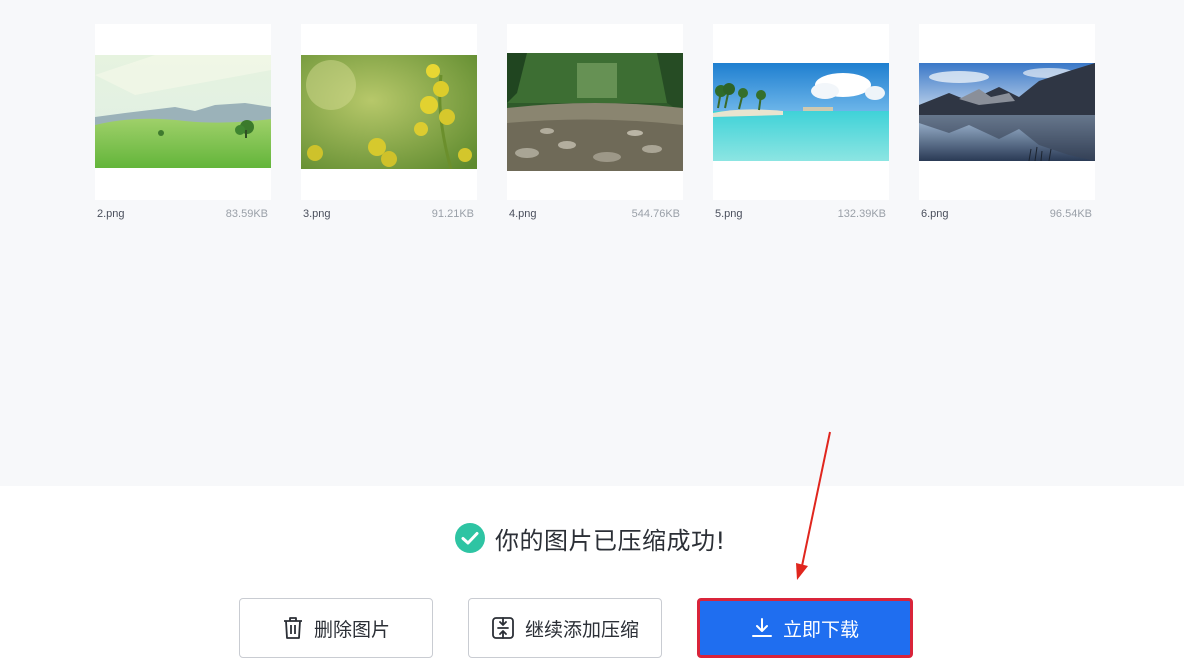  I want to click on download-icon, so click(761, 627).